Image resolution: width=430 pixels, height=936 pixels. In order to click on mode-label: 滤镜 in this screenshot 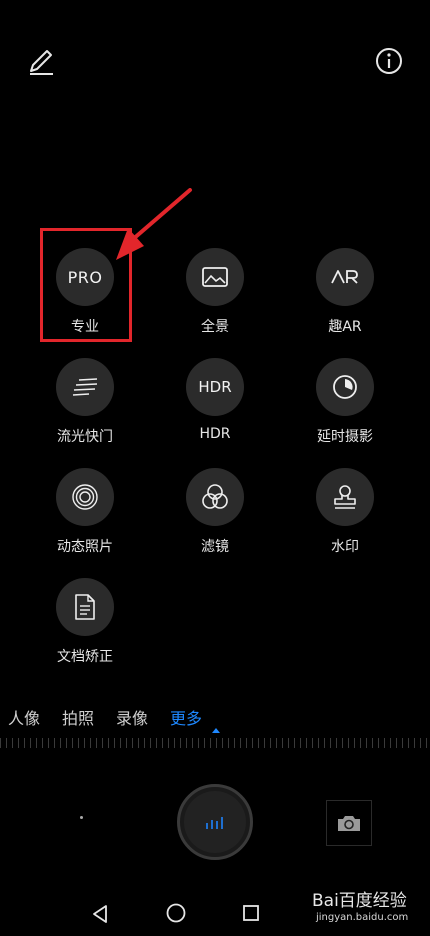, I will do `click(215, 547)`.